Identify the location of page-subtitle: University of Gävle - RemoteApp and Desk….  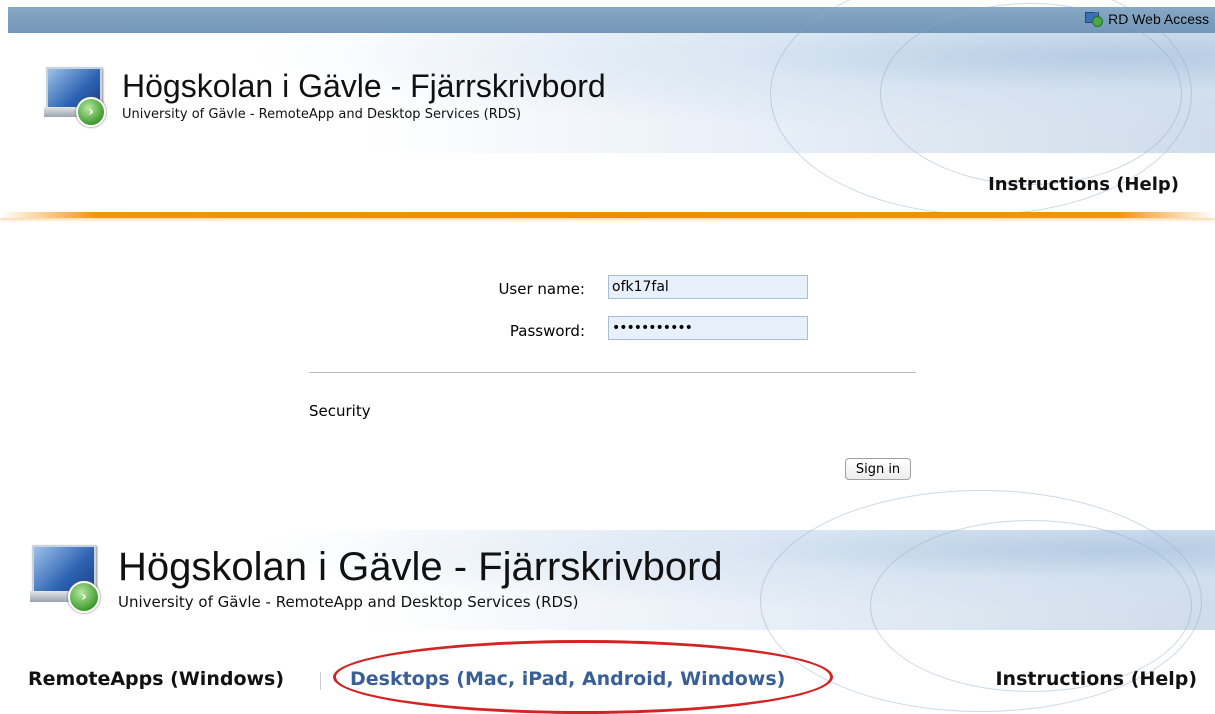
(322, 114).